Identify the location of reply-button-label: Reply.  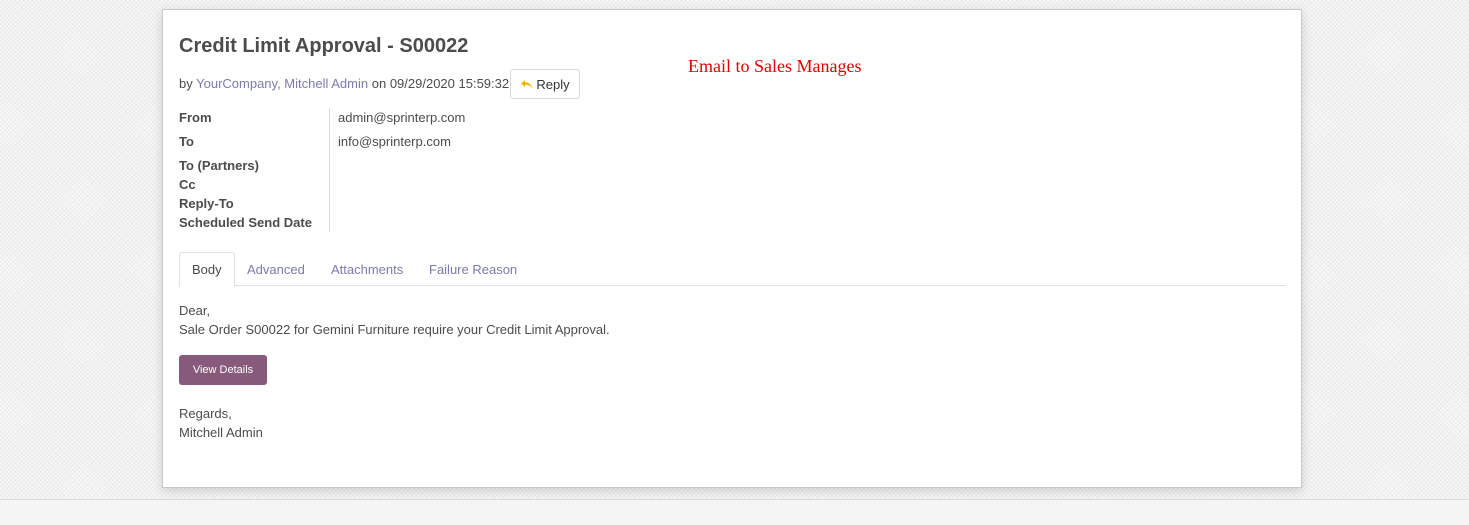
(553, 84).